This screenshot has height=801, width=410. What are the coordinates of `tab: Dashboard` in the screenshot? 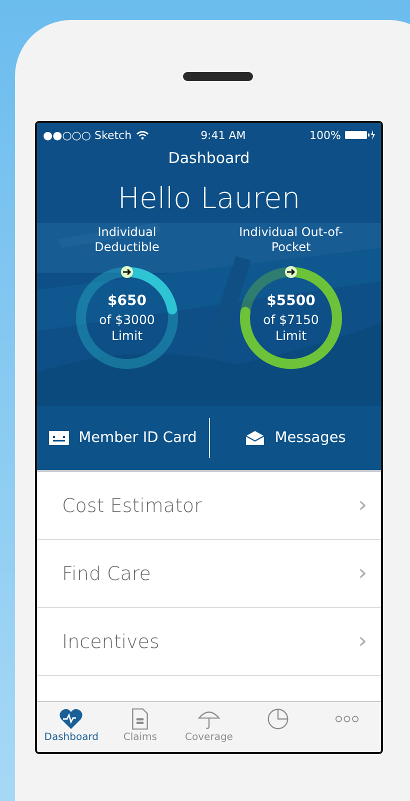 It's located at (71, 727).